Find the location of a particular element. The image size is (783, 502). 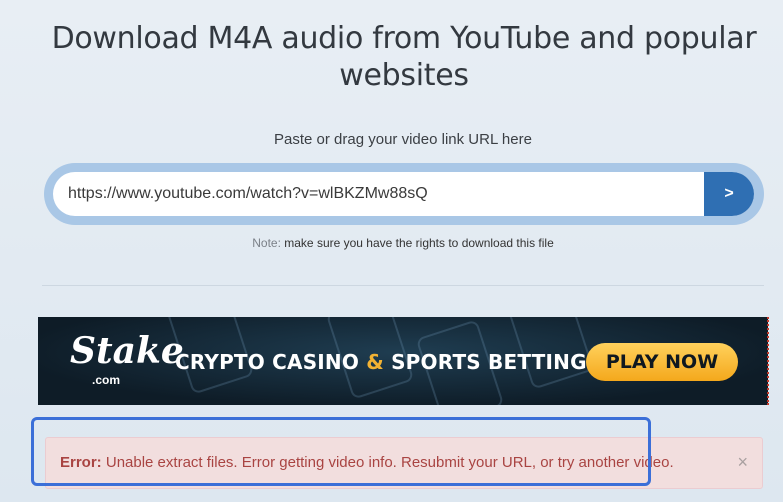

url-instruction: Paste or drag your video link URL here is located at coordinates (403, 139).